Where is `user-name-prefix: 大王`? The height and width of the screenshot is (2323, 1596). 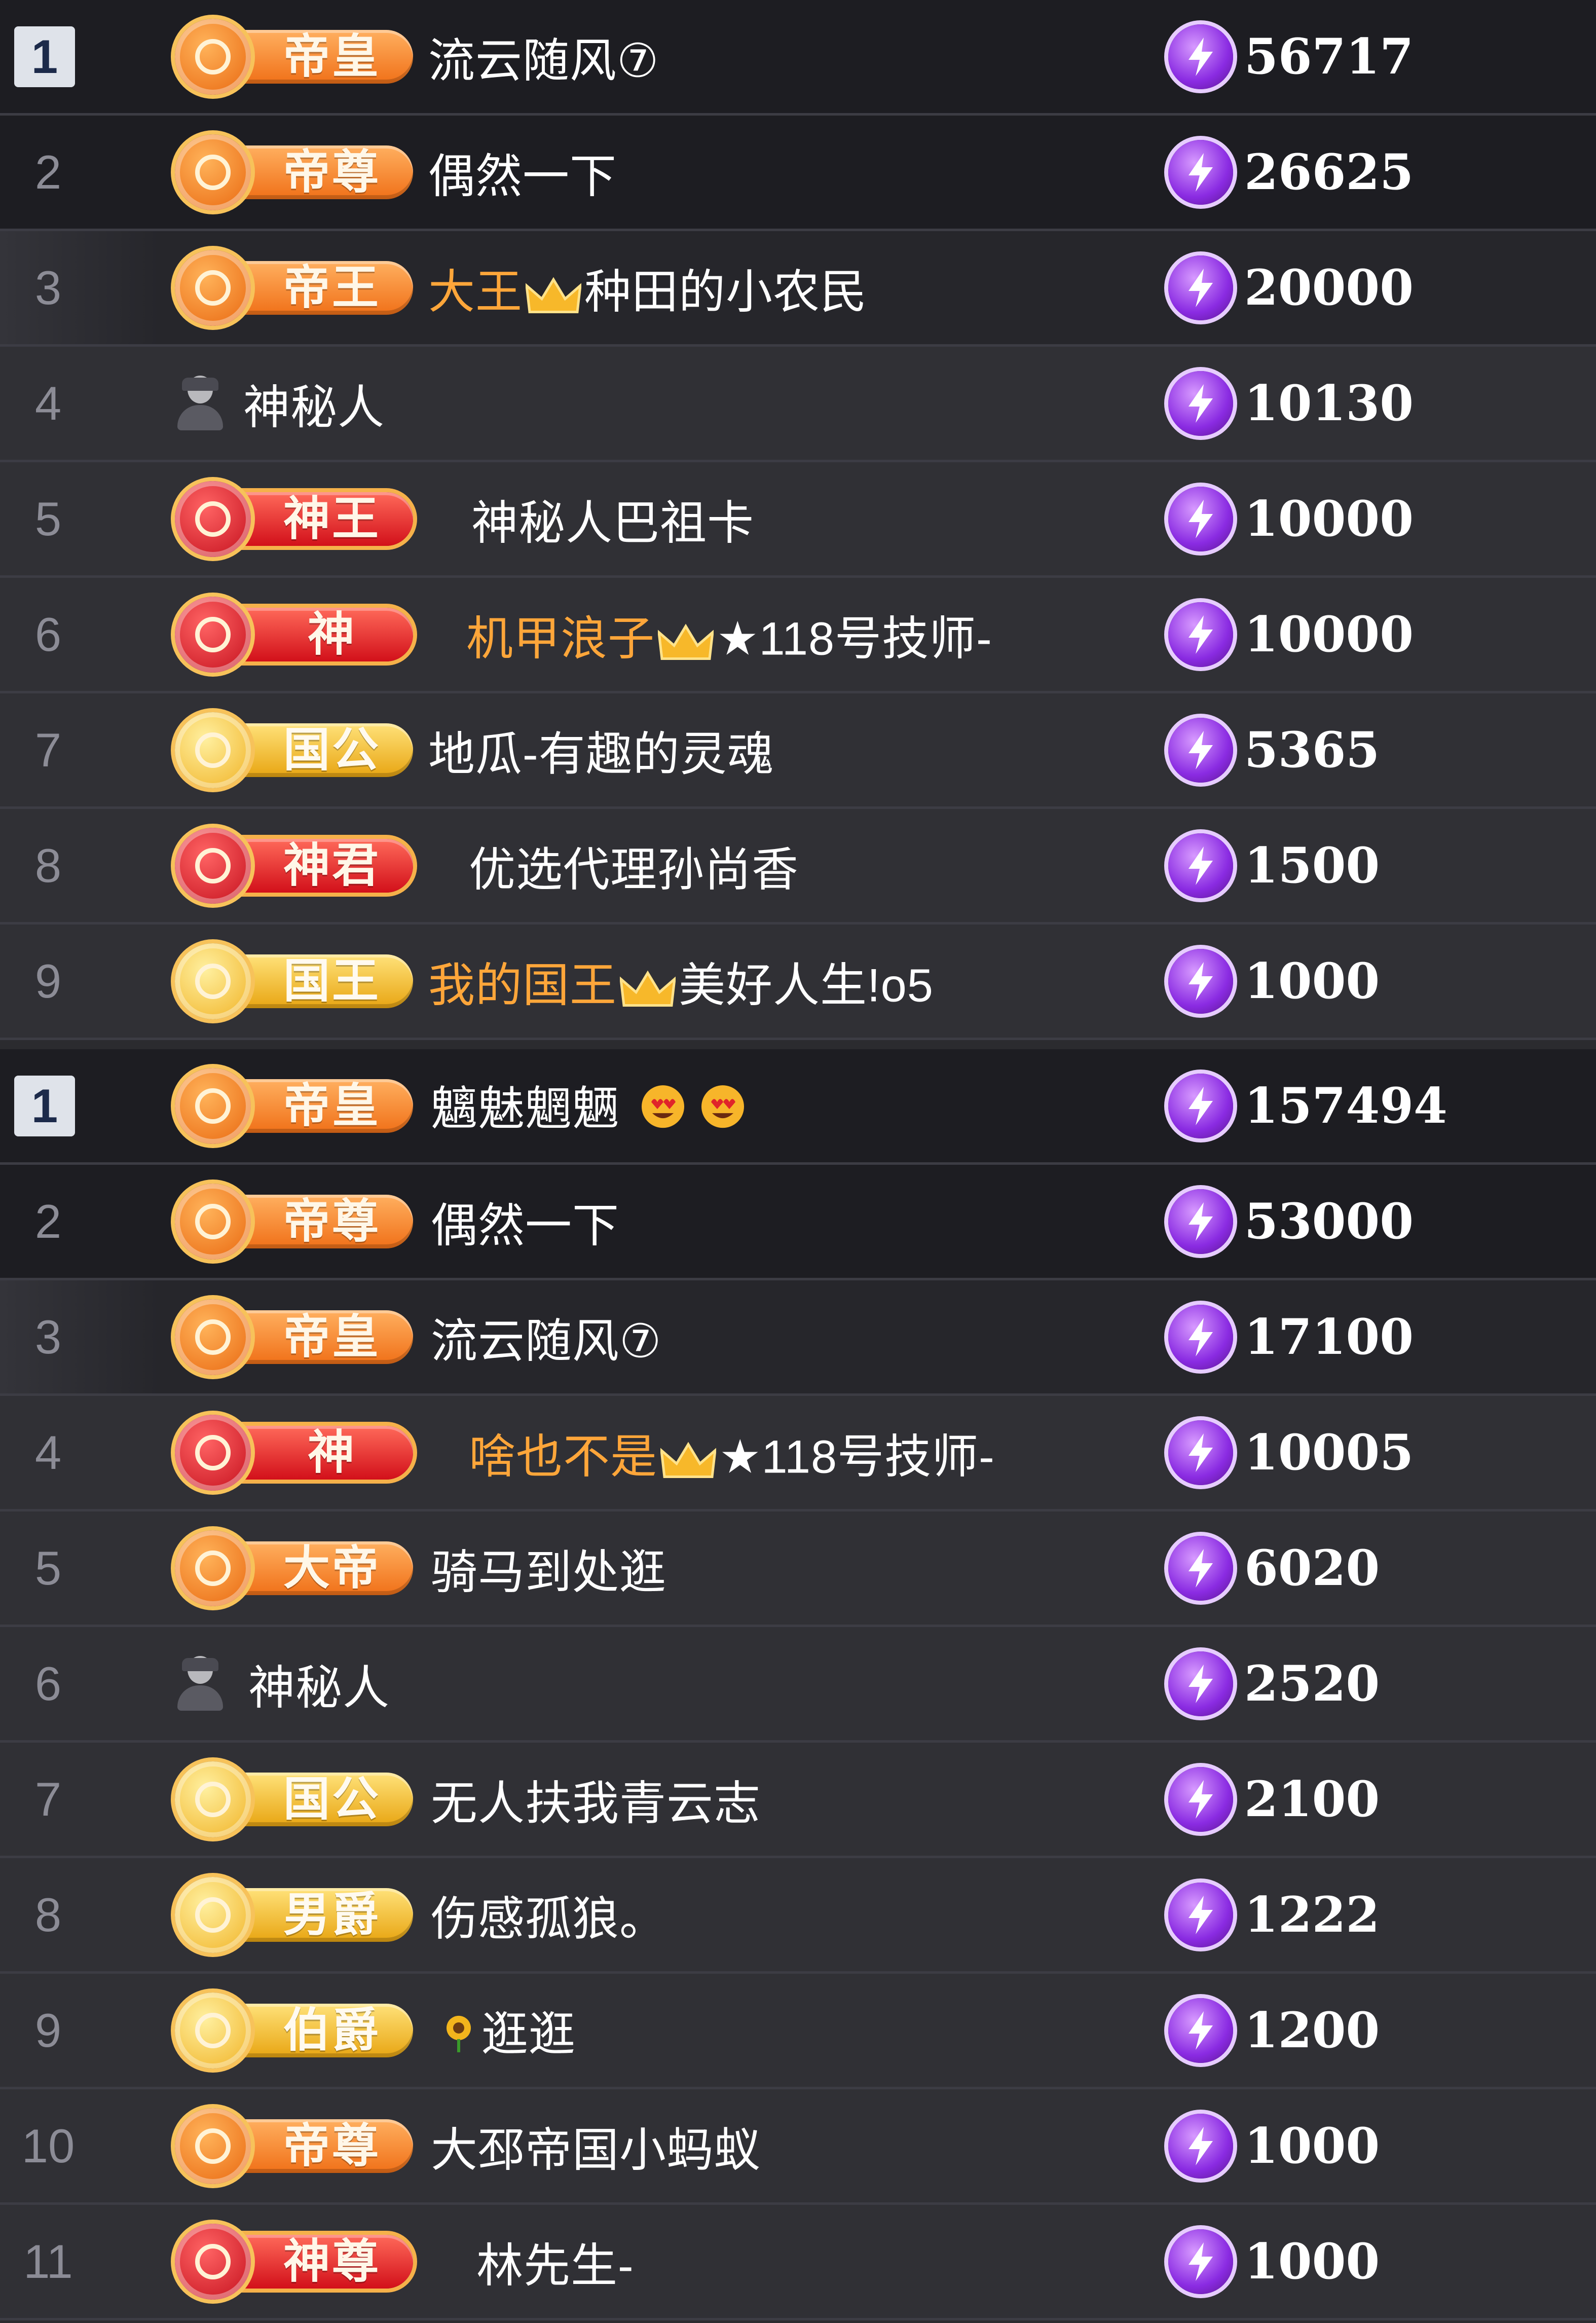
user-name-prefix: 大王 is located at coordinates (475, 292).